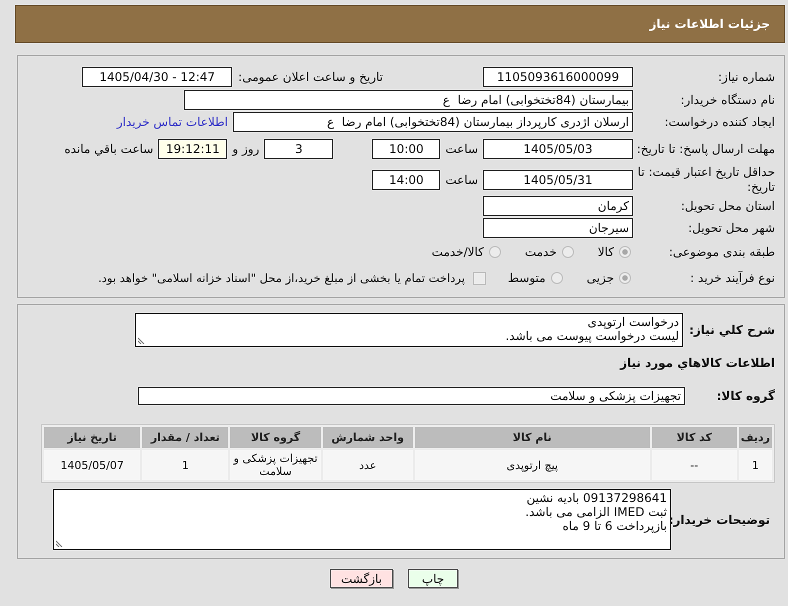  Describe the element at coordinates (411, 396) in the screenshot. I see `goods-group-field: تجهیزات پزشکی و سلامت` at that location.